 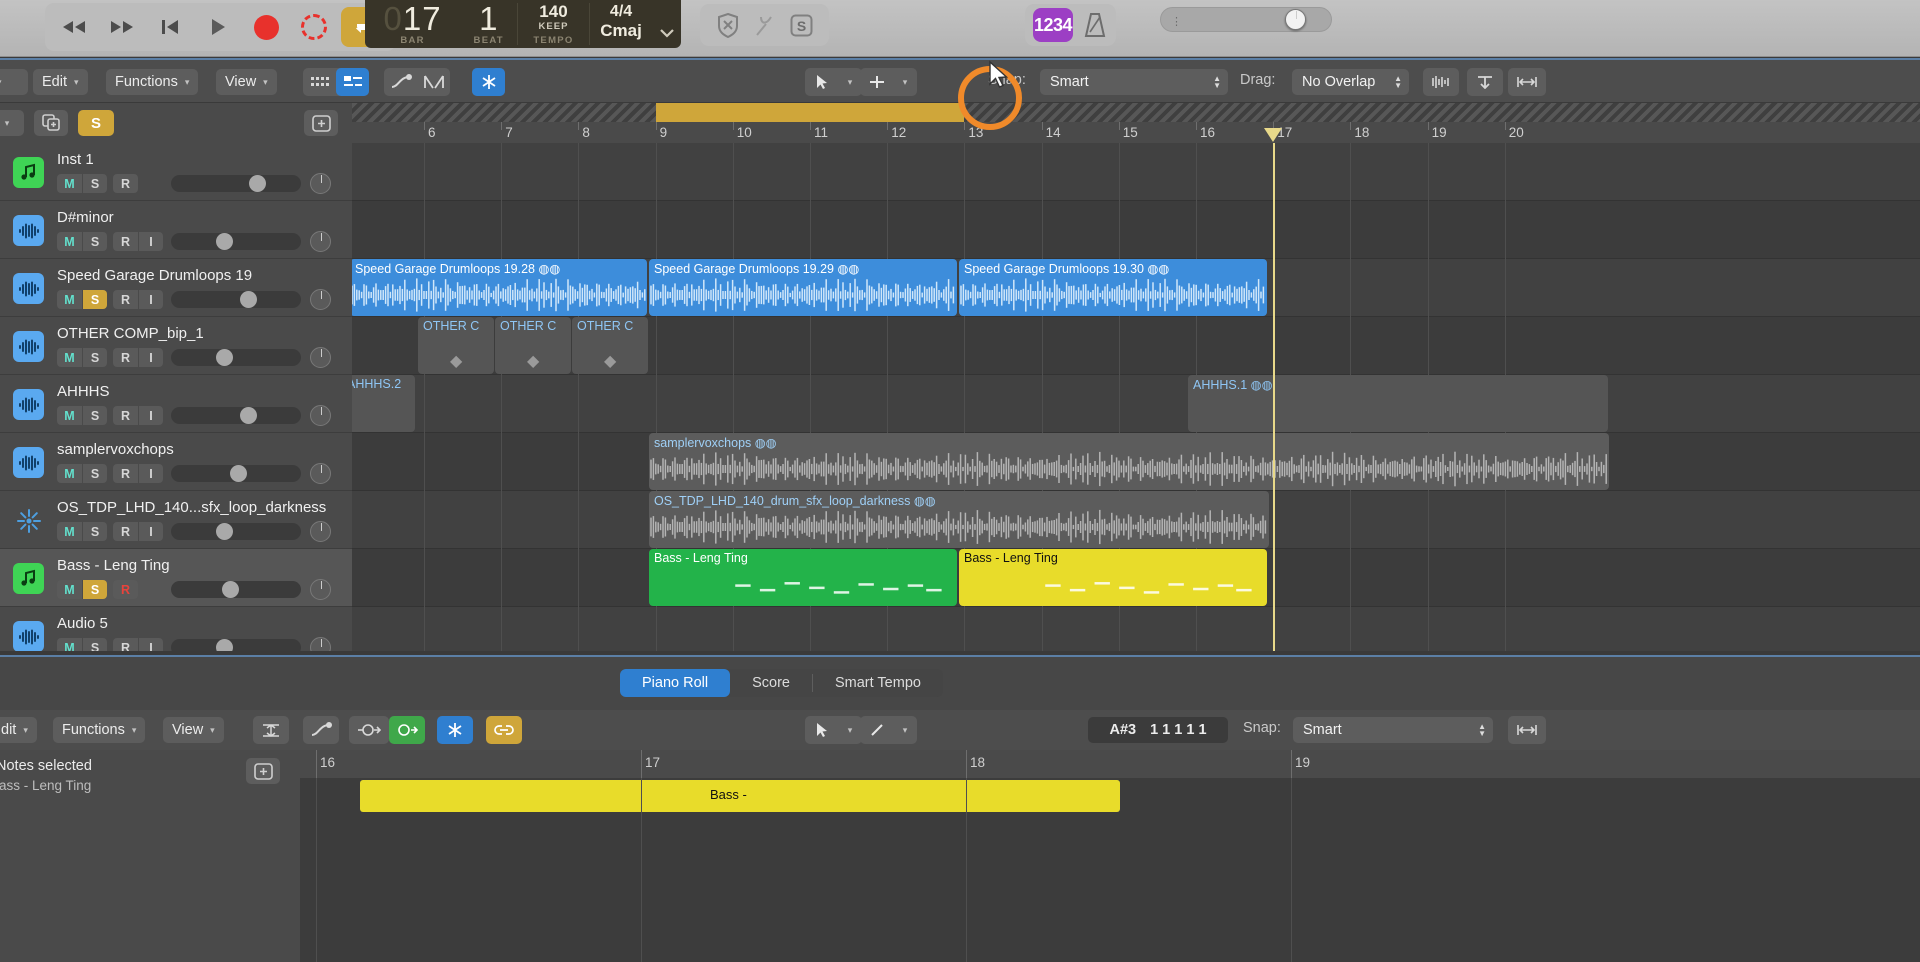 What do you see at coordinates (218, 27) in the screenshot?
I see `play-button` at bounding box center [218, 27].